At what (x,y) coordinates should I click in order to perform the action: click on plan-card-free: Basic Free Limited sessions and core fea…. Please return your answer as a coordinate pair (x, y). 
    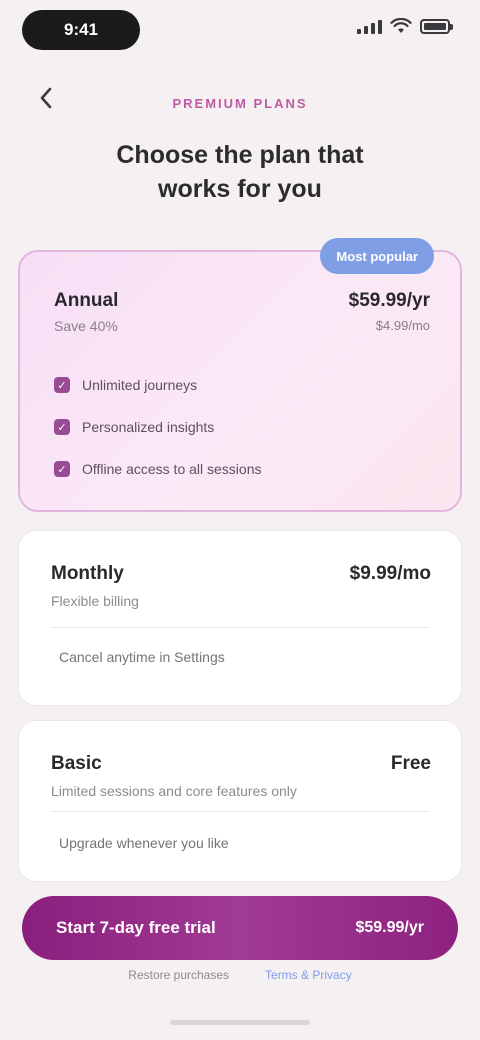
    Looking at the image, I should click on (240, 801).